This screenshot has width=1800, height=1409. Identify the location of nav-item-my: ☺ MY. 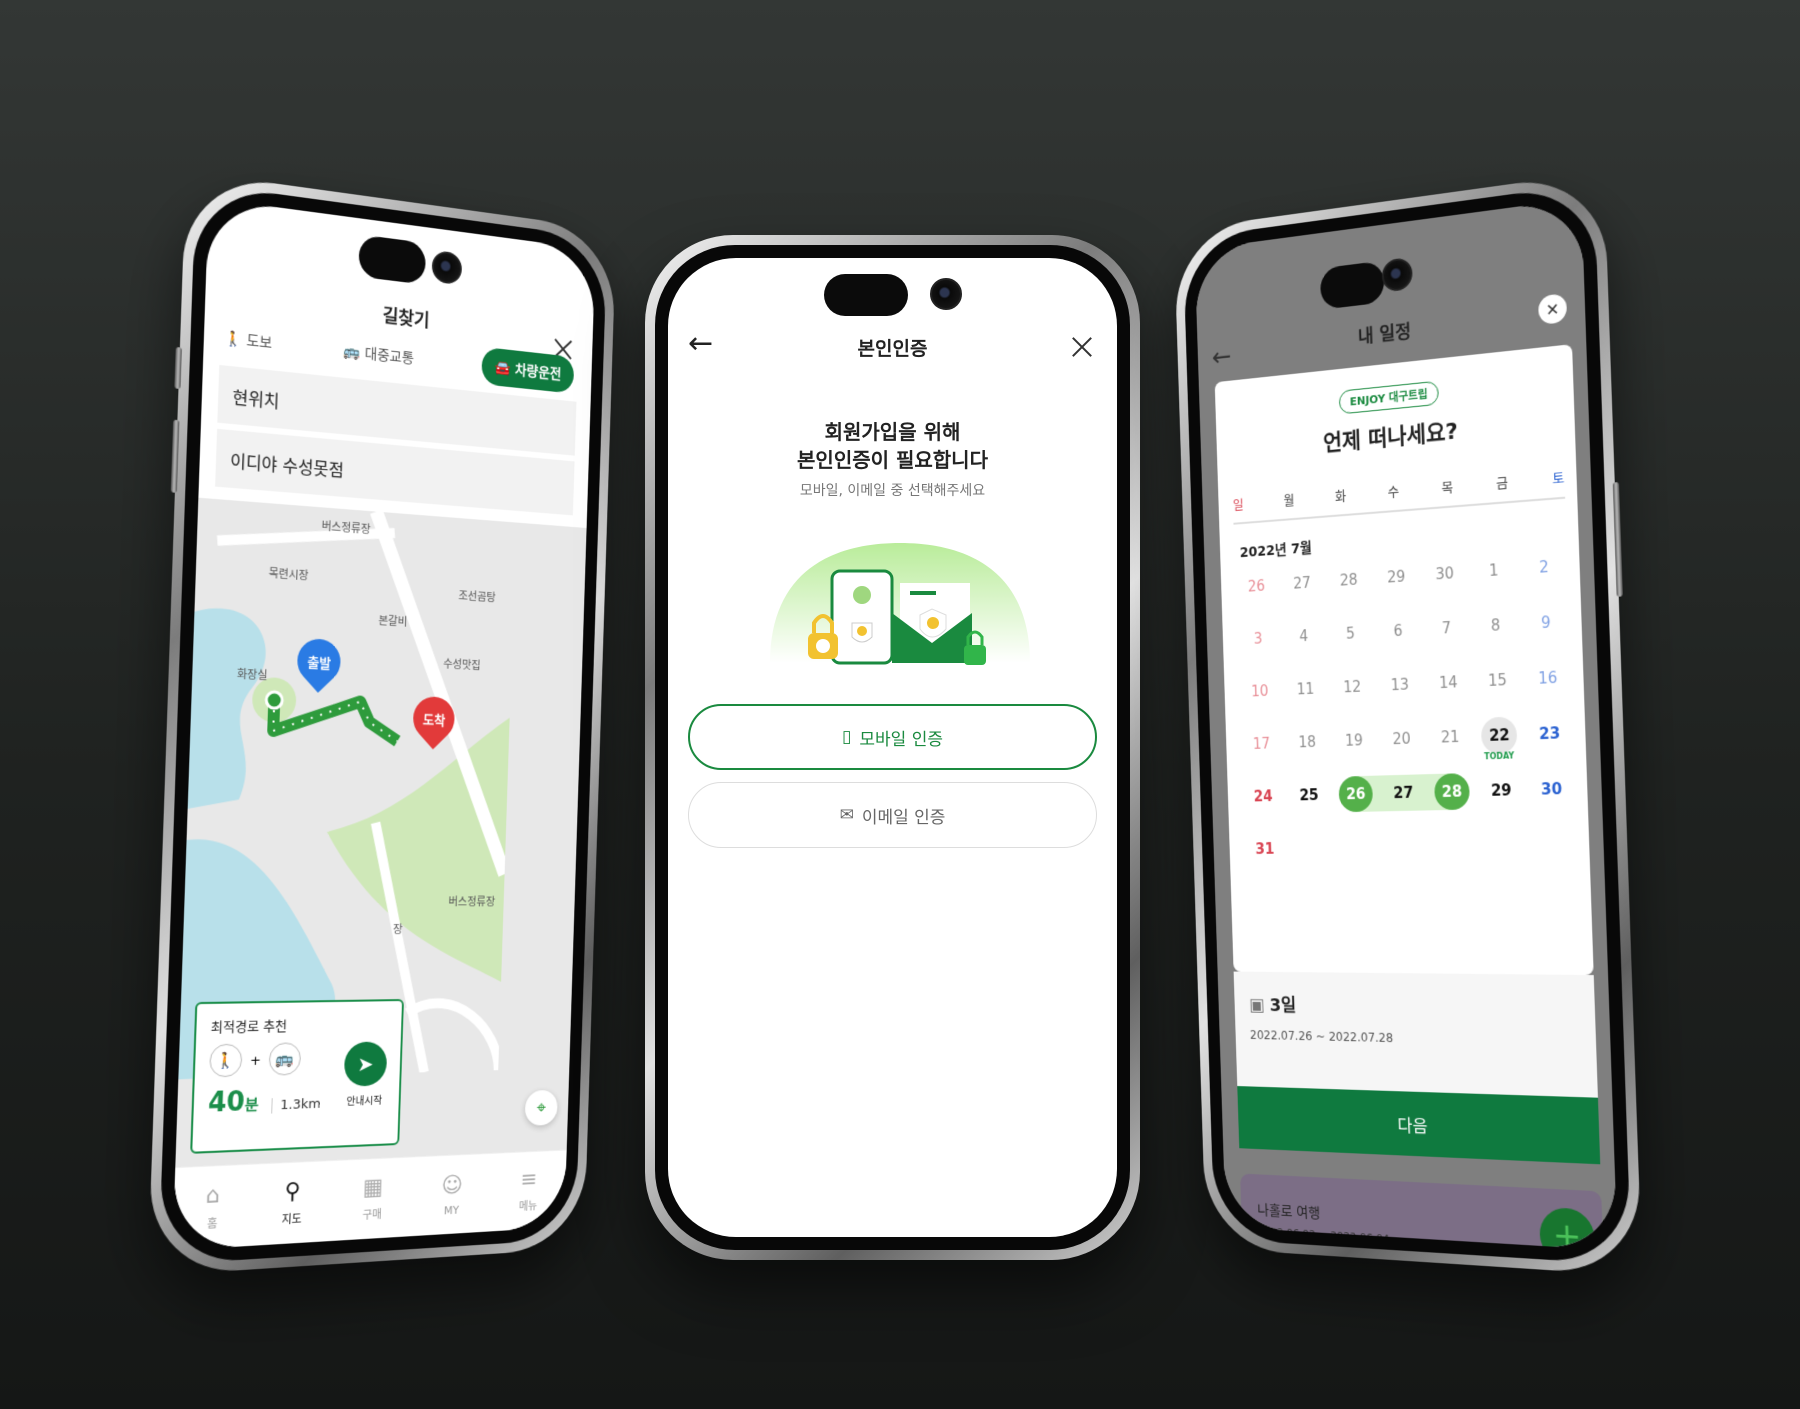
(452, 1194).